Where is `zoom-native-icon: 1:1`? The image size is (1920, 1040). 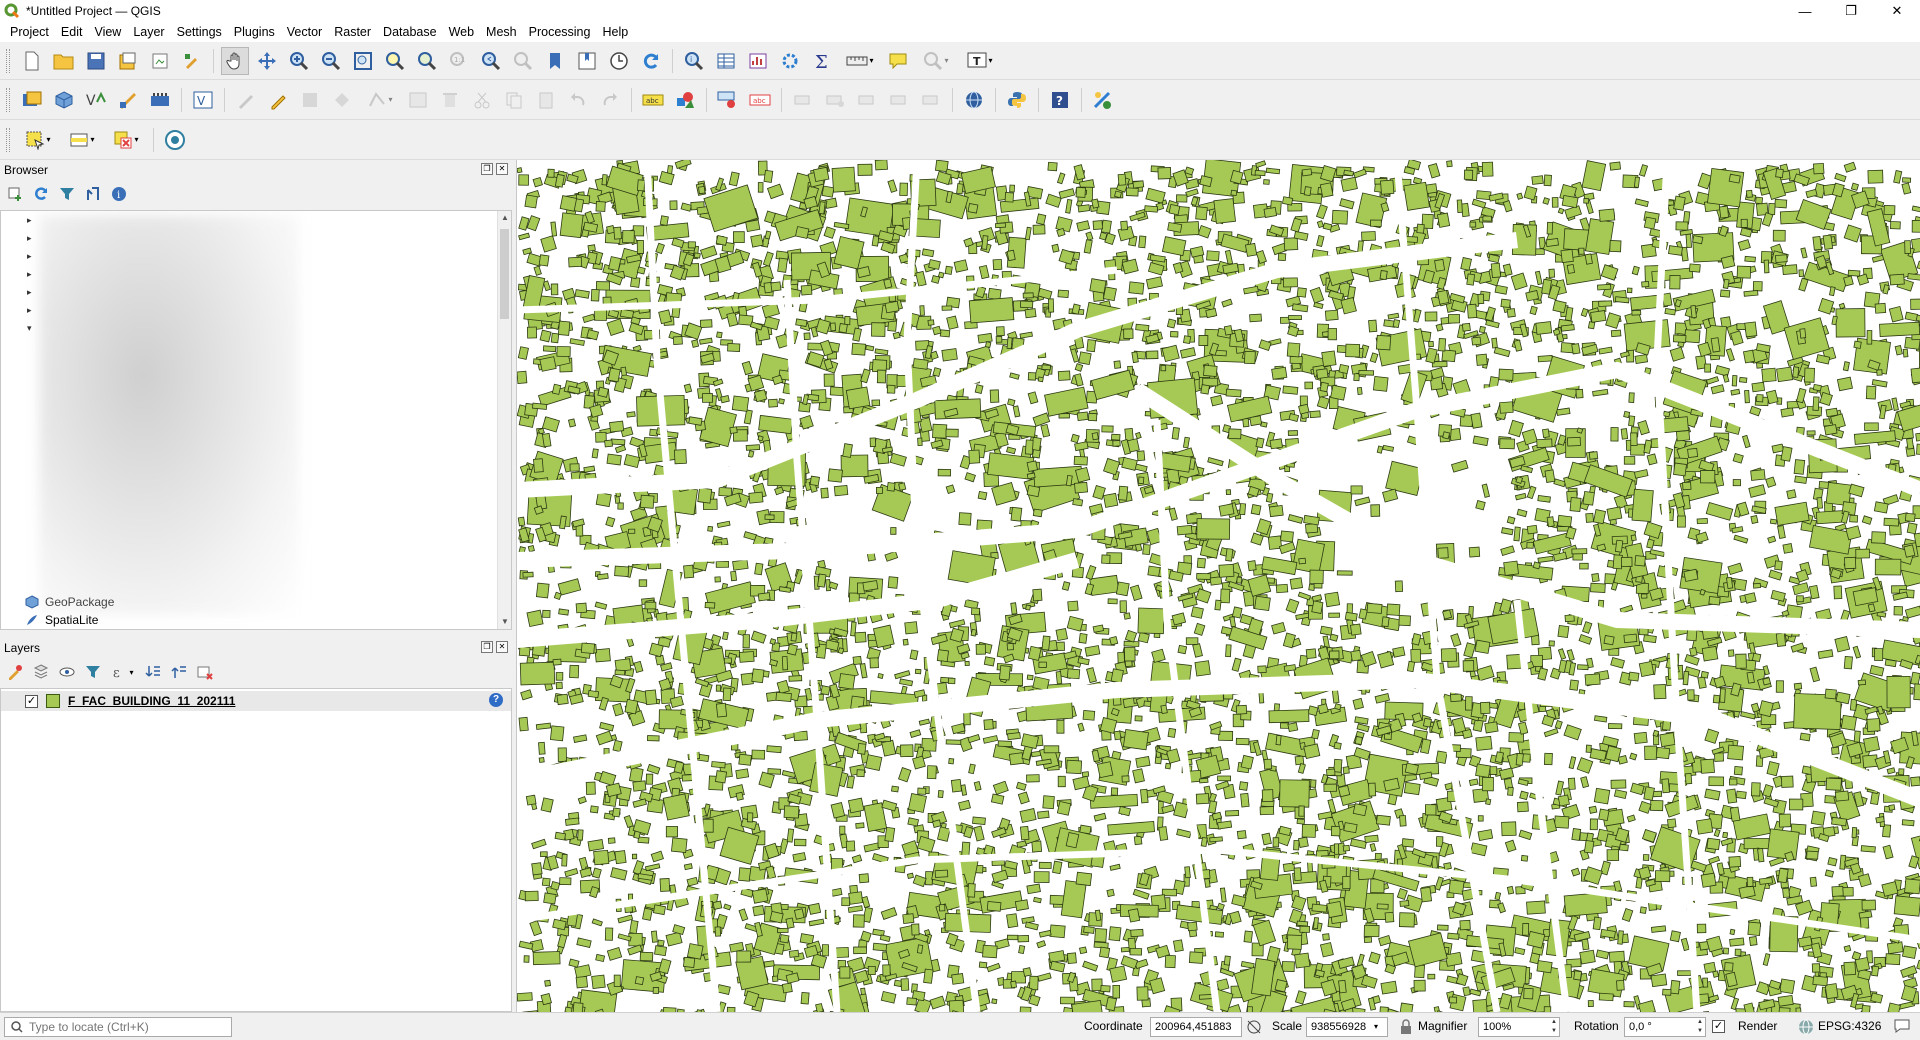
zoom-native-icon: 1:1 is located at coordinates (459, 61).